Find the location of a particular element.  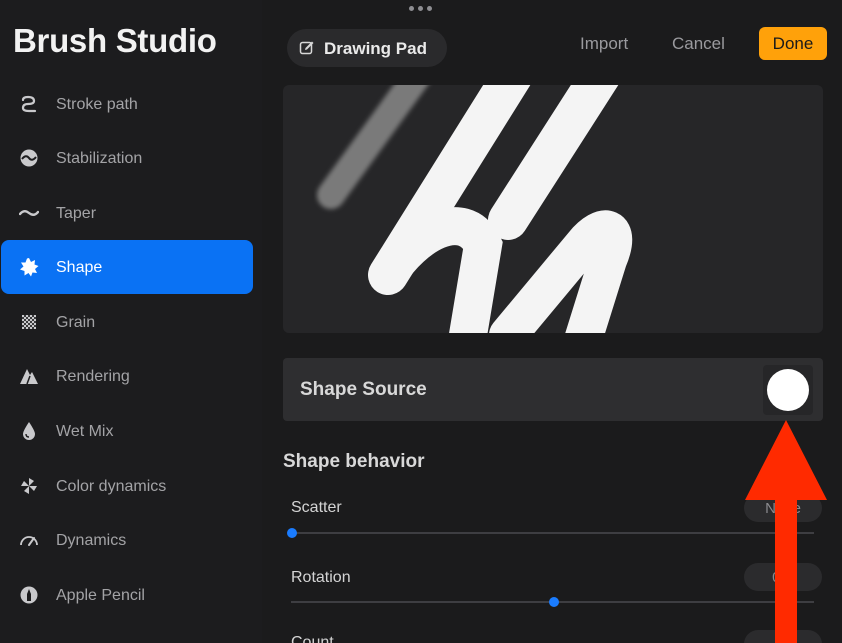

stroke-path-icon is located at coordinates (29, 104).